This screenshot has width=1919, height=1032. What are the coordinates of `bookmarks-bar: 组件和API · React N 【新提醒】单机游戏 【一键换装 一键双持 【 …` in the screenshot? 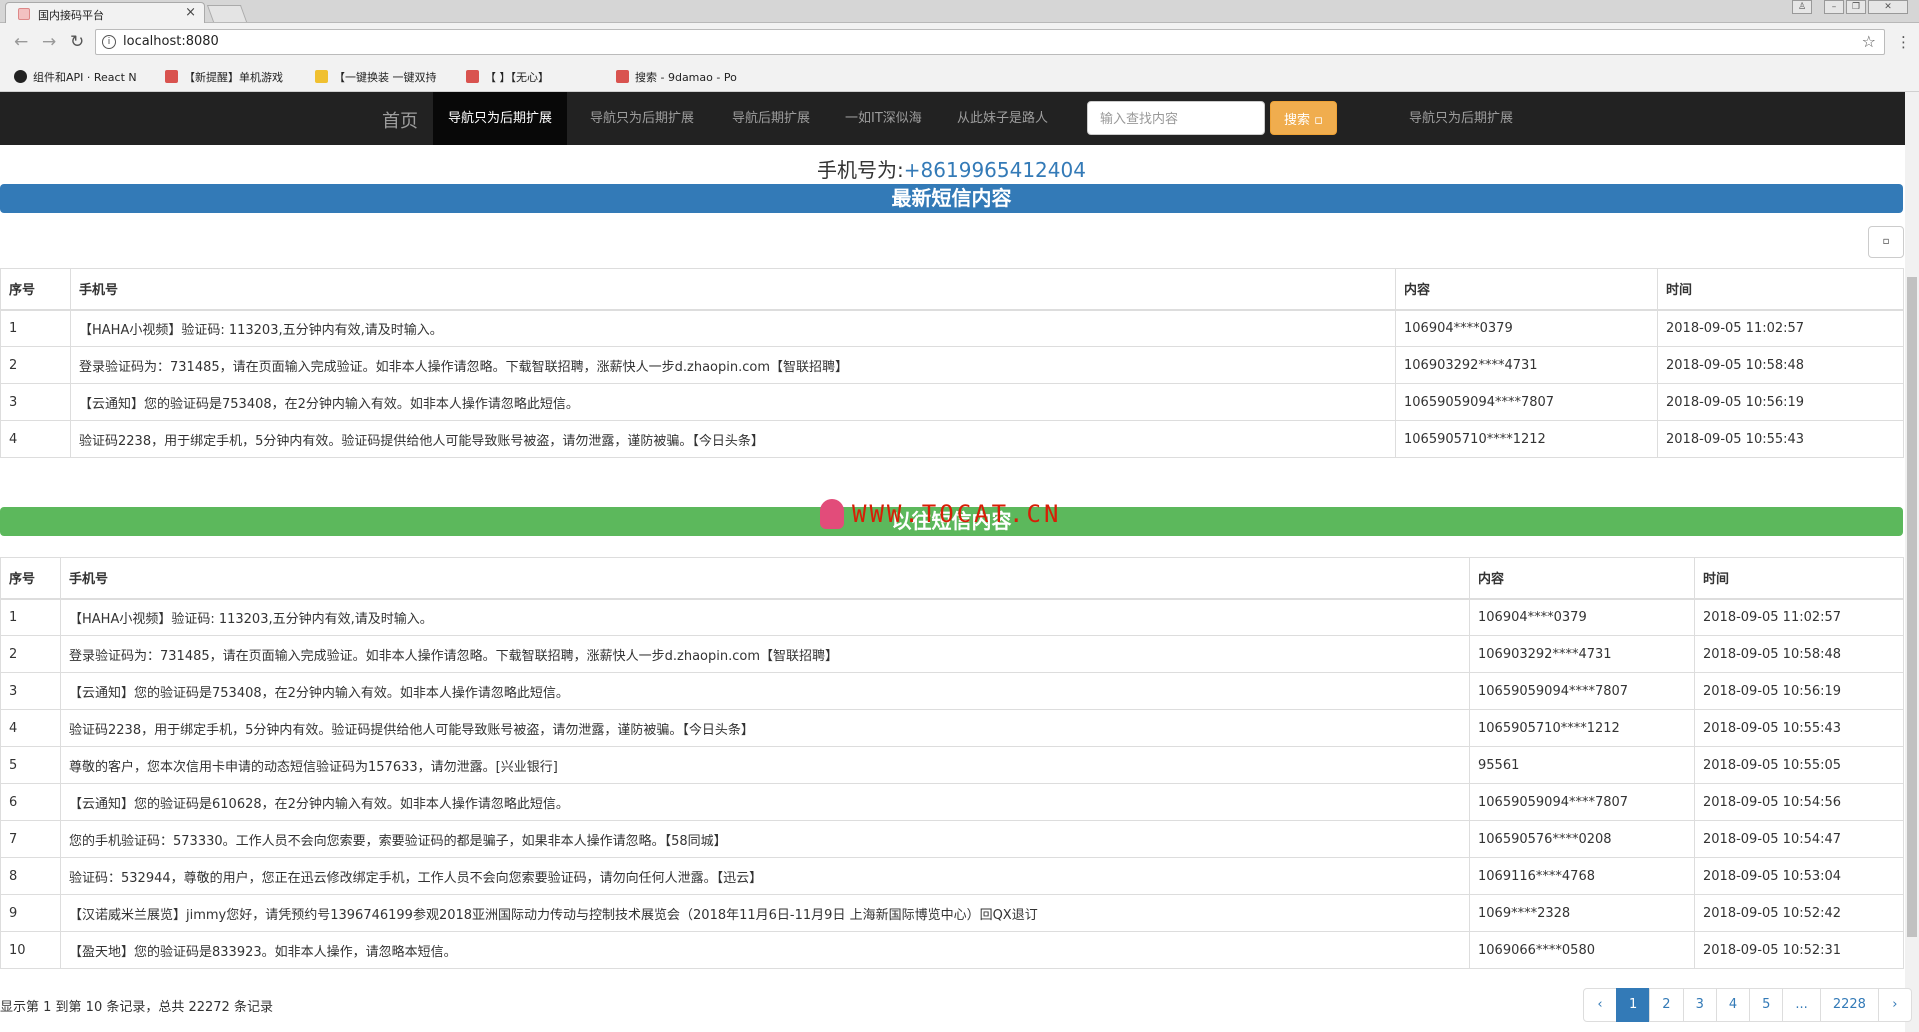 It's located at (959, 77).